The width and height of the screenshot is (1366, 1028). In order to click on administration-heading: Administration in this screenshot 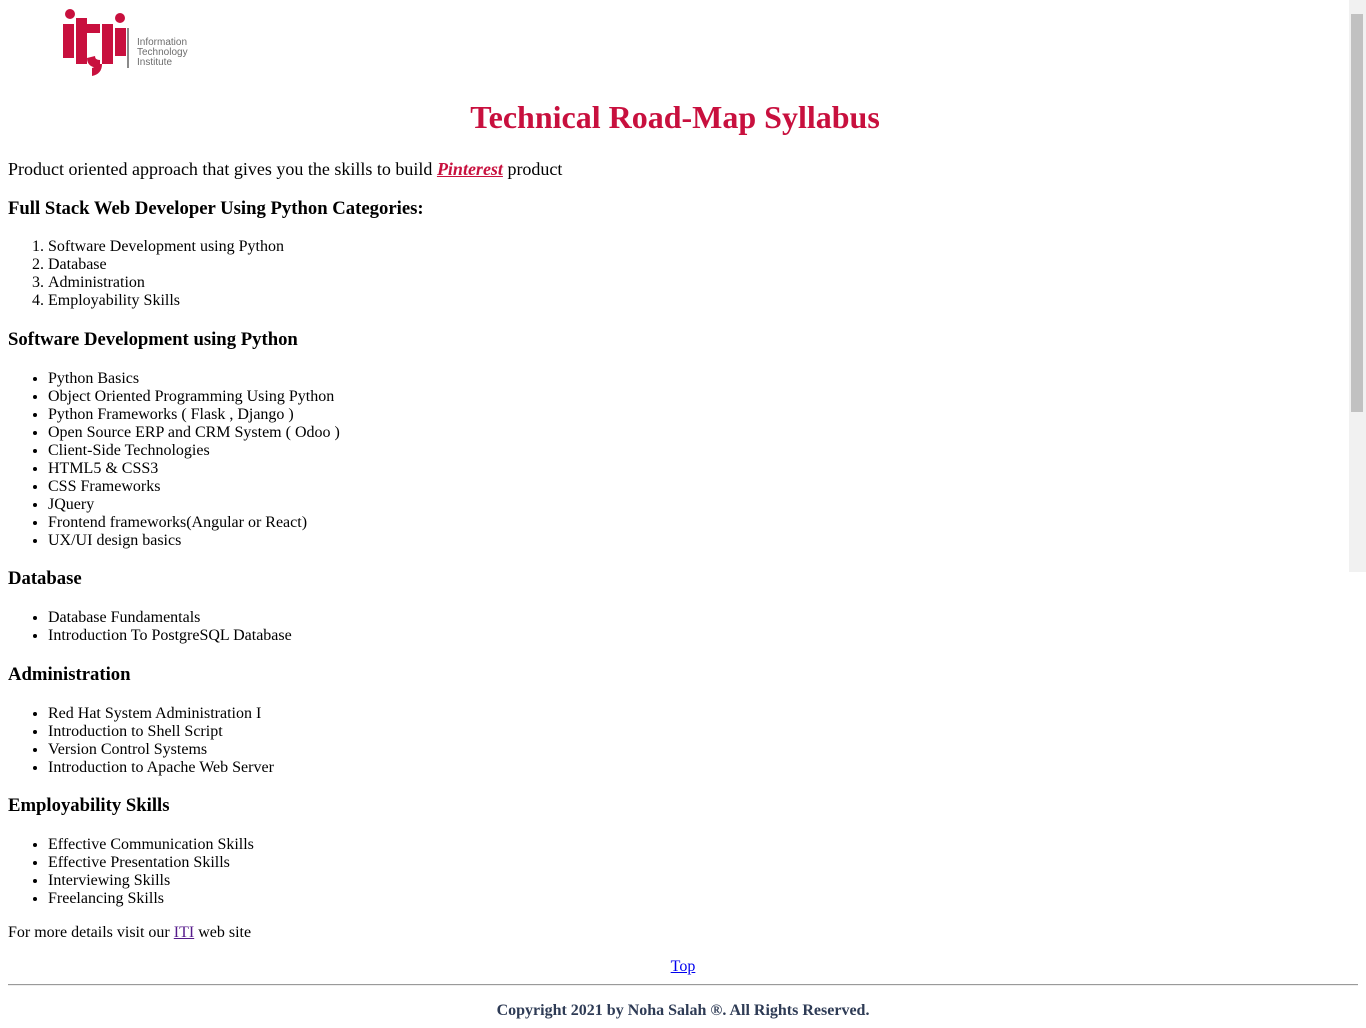, I will do `click(69, 674)`.